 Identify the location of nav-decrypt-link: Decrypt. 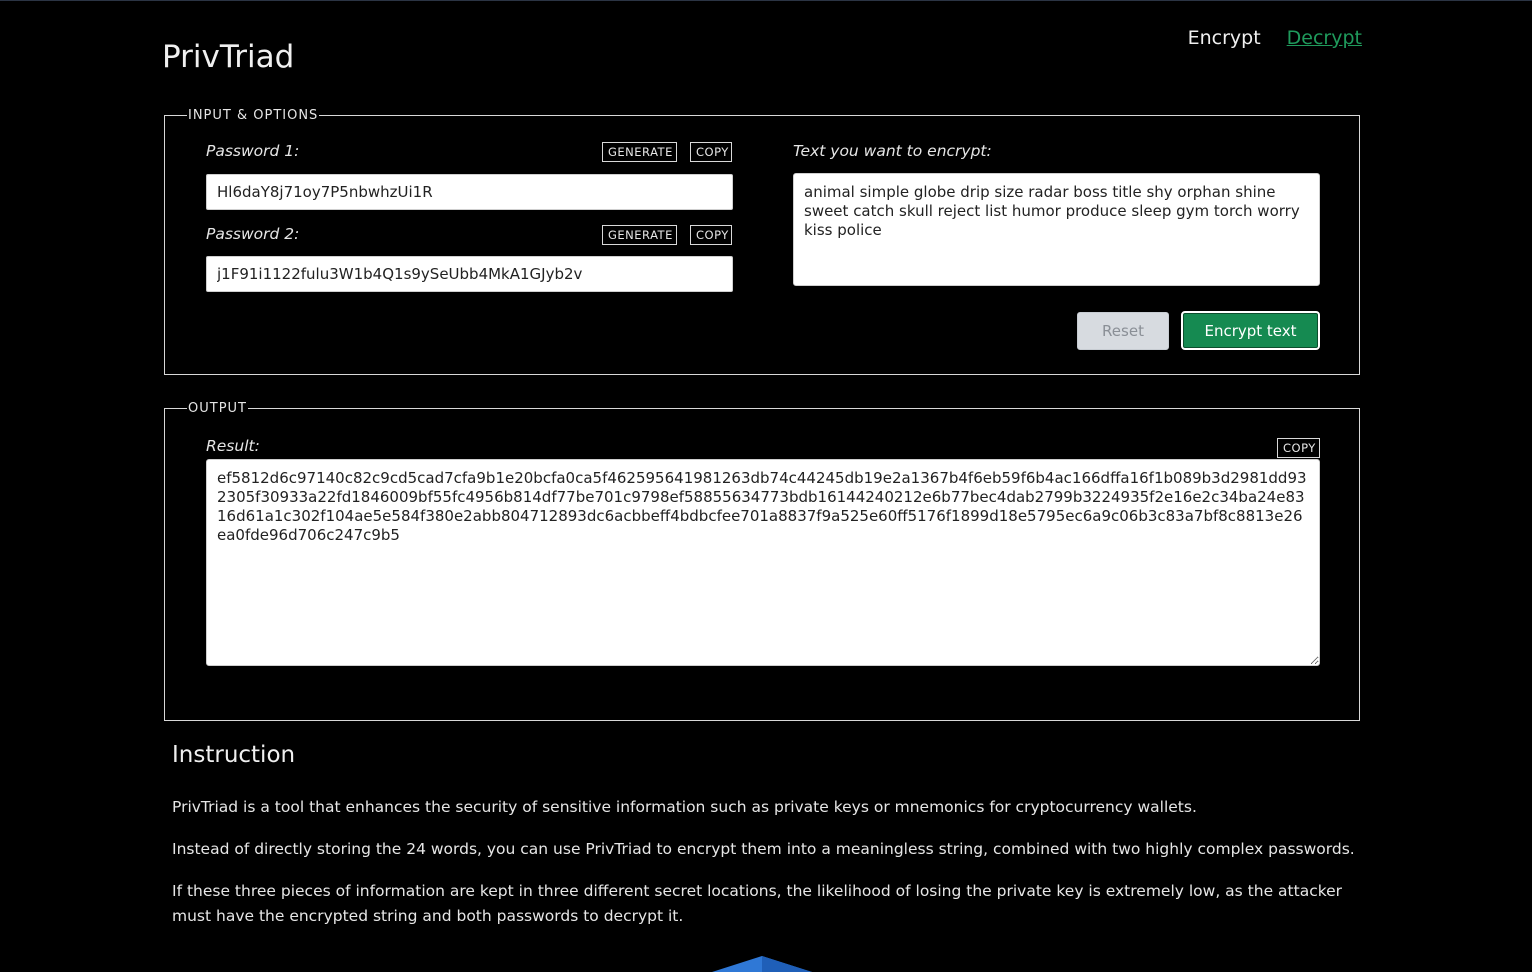
(1324, 38).